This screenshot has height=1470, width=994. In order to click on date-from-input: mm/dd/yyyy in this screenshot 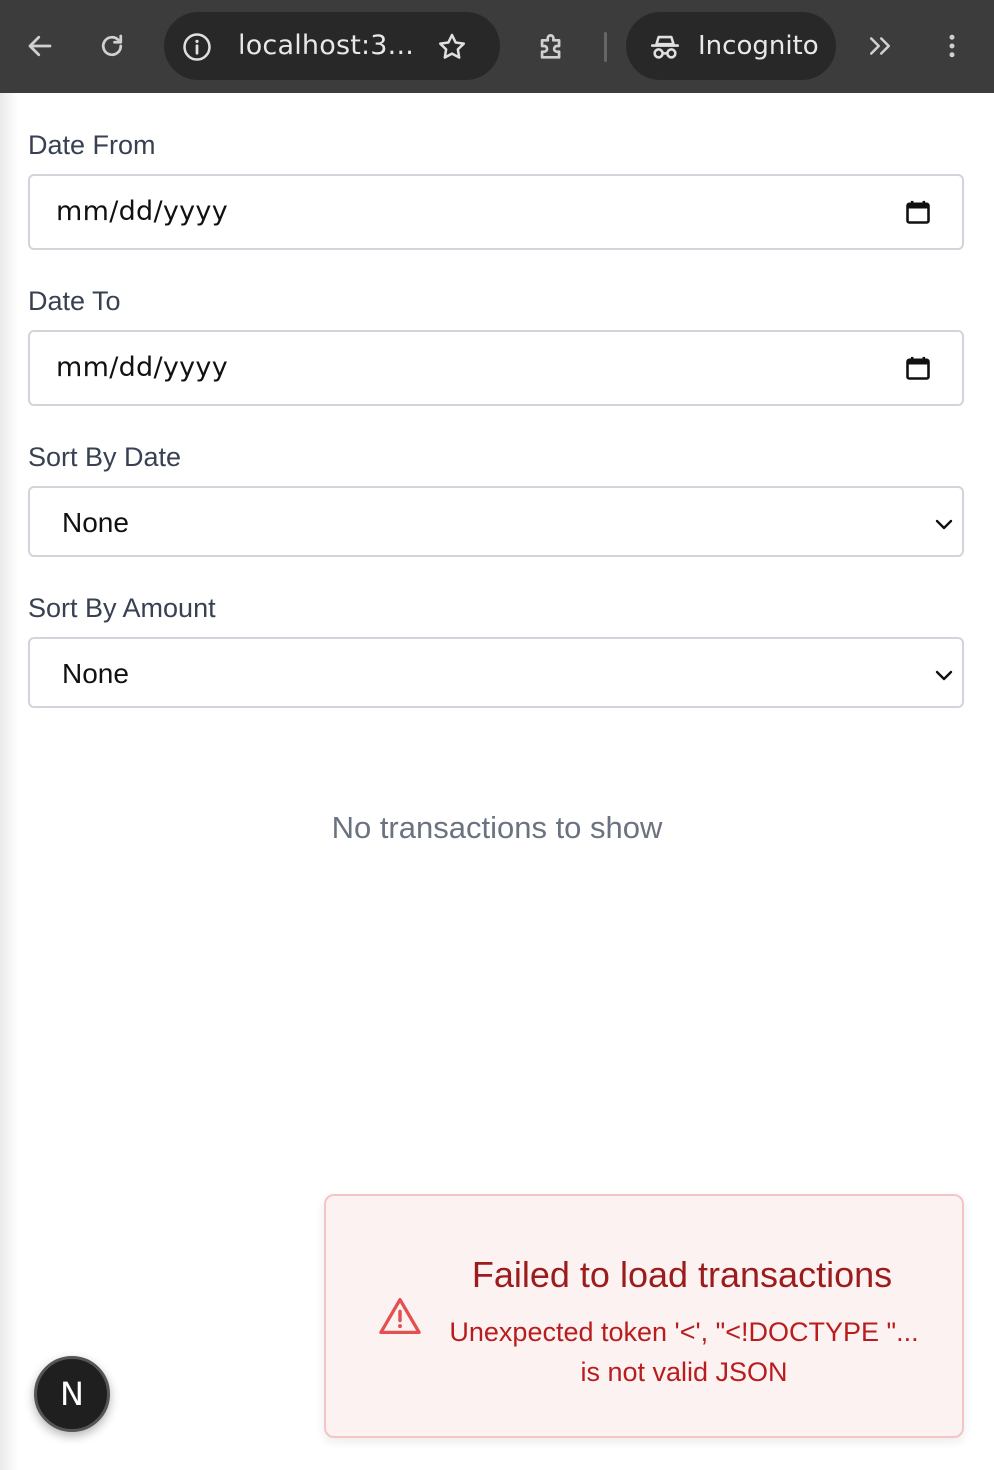, I will do `click(496, 212)`.